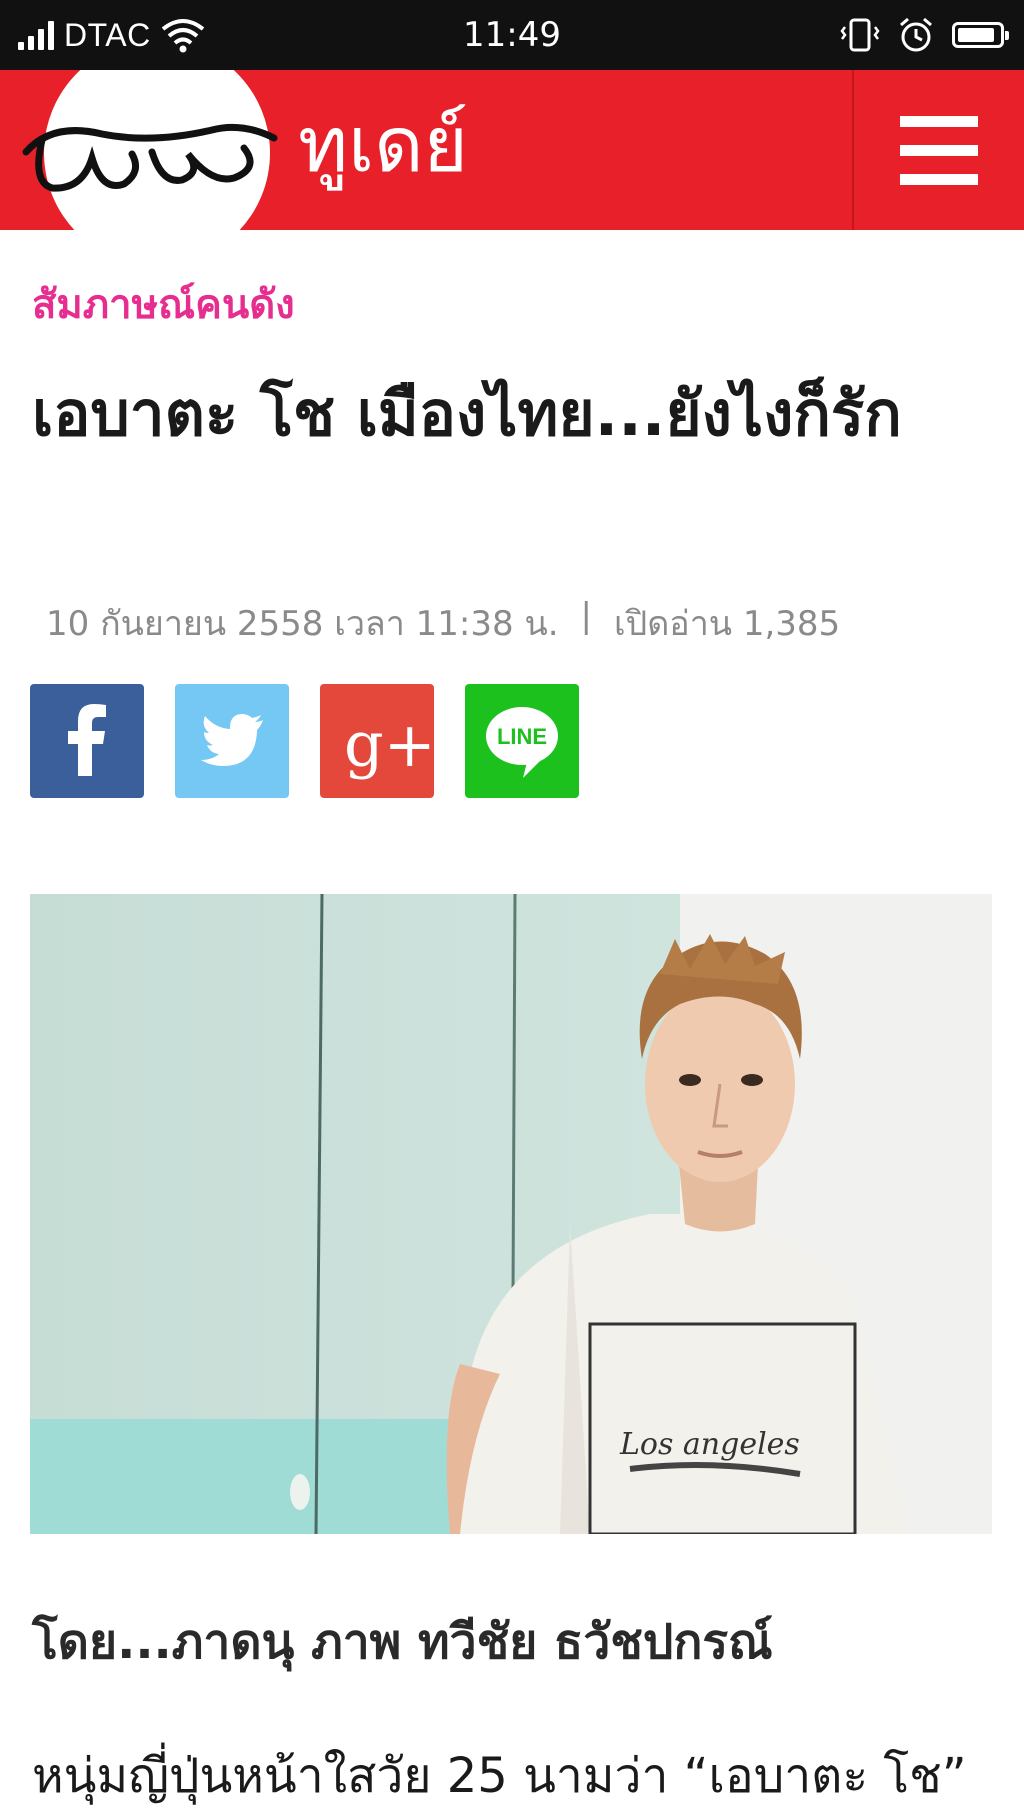  Describe the element at coordinates (467, 413) in the screenshot. I see `article-headline: เอบาตะ โช เมืองไทย...ยังไงก็รัก` at that location.